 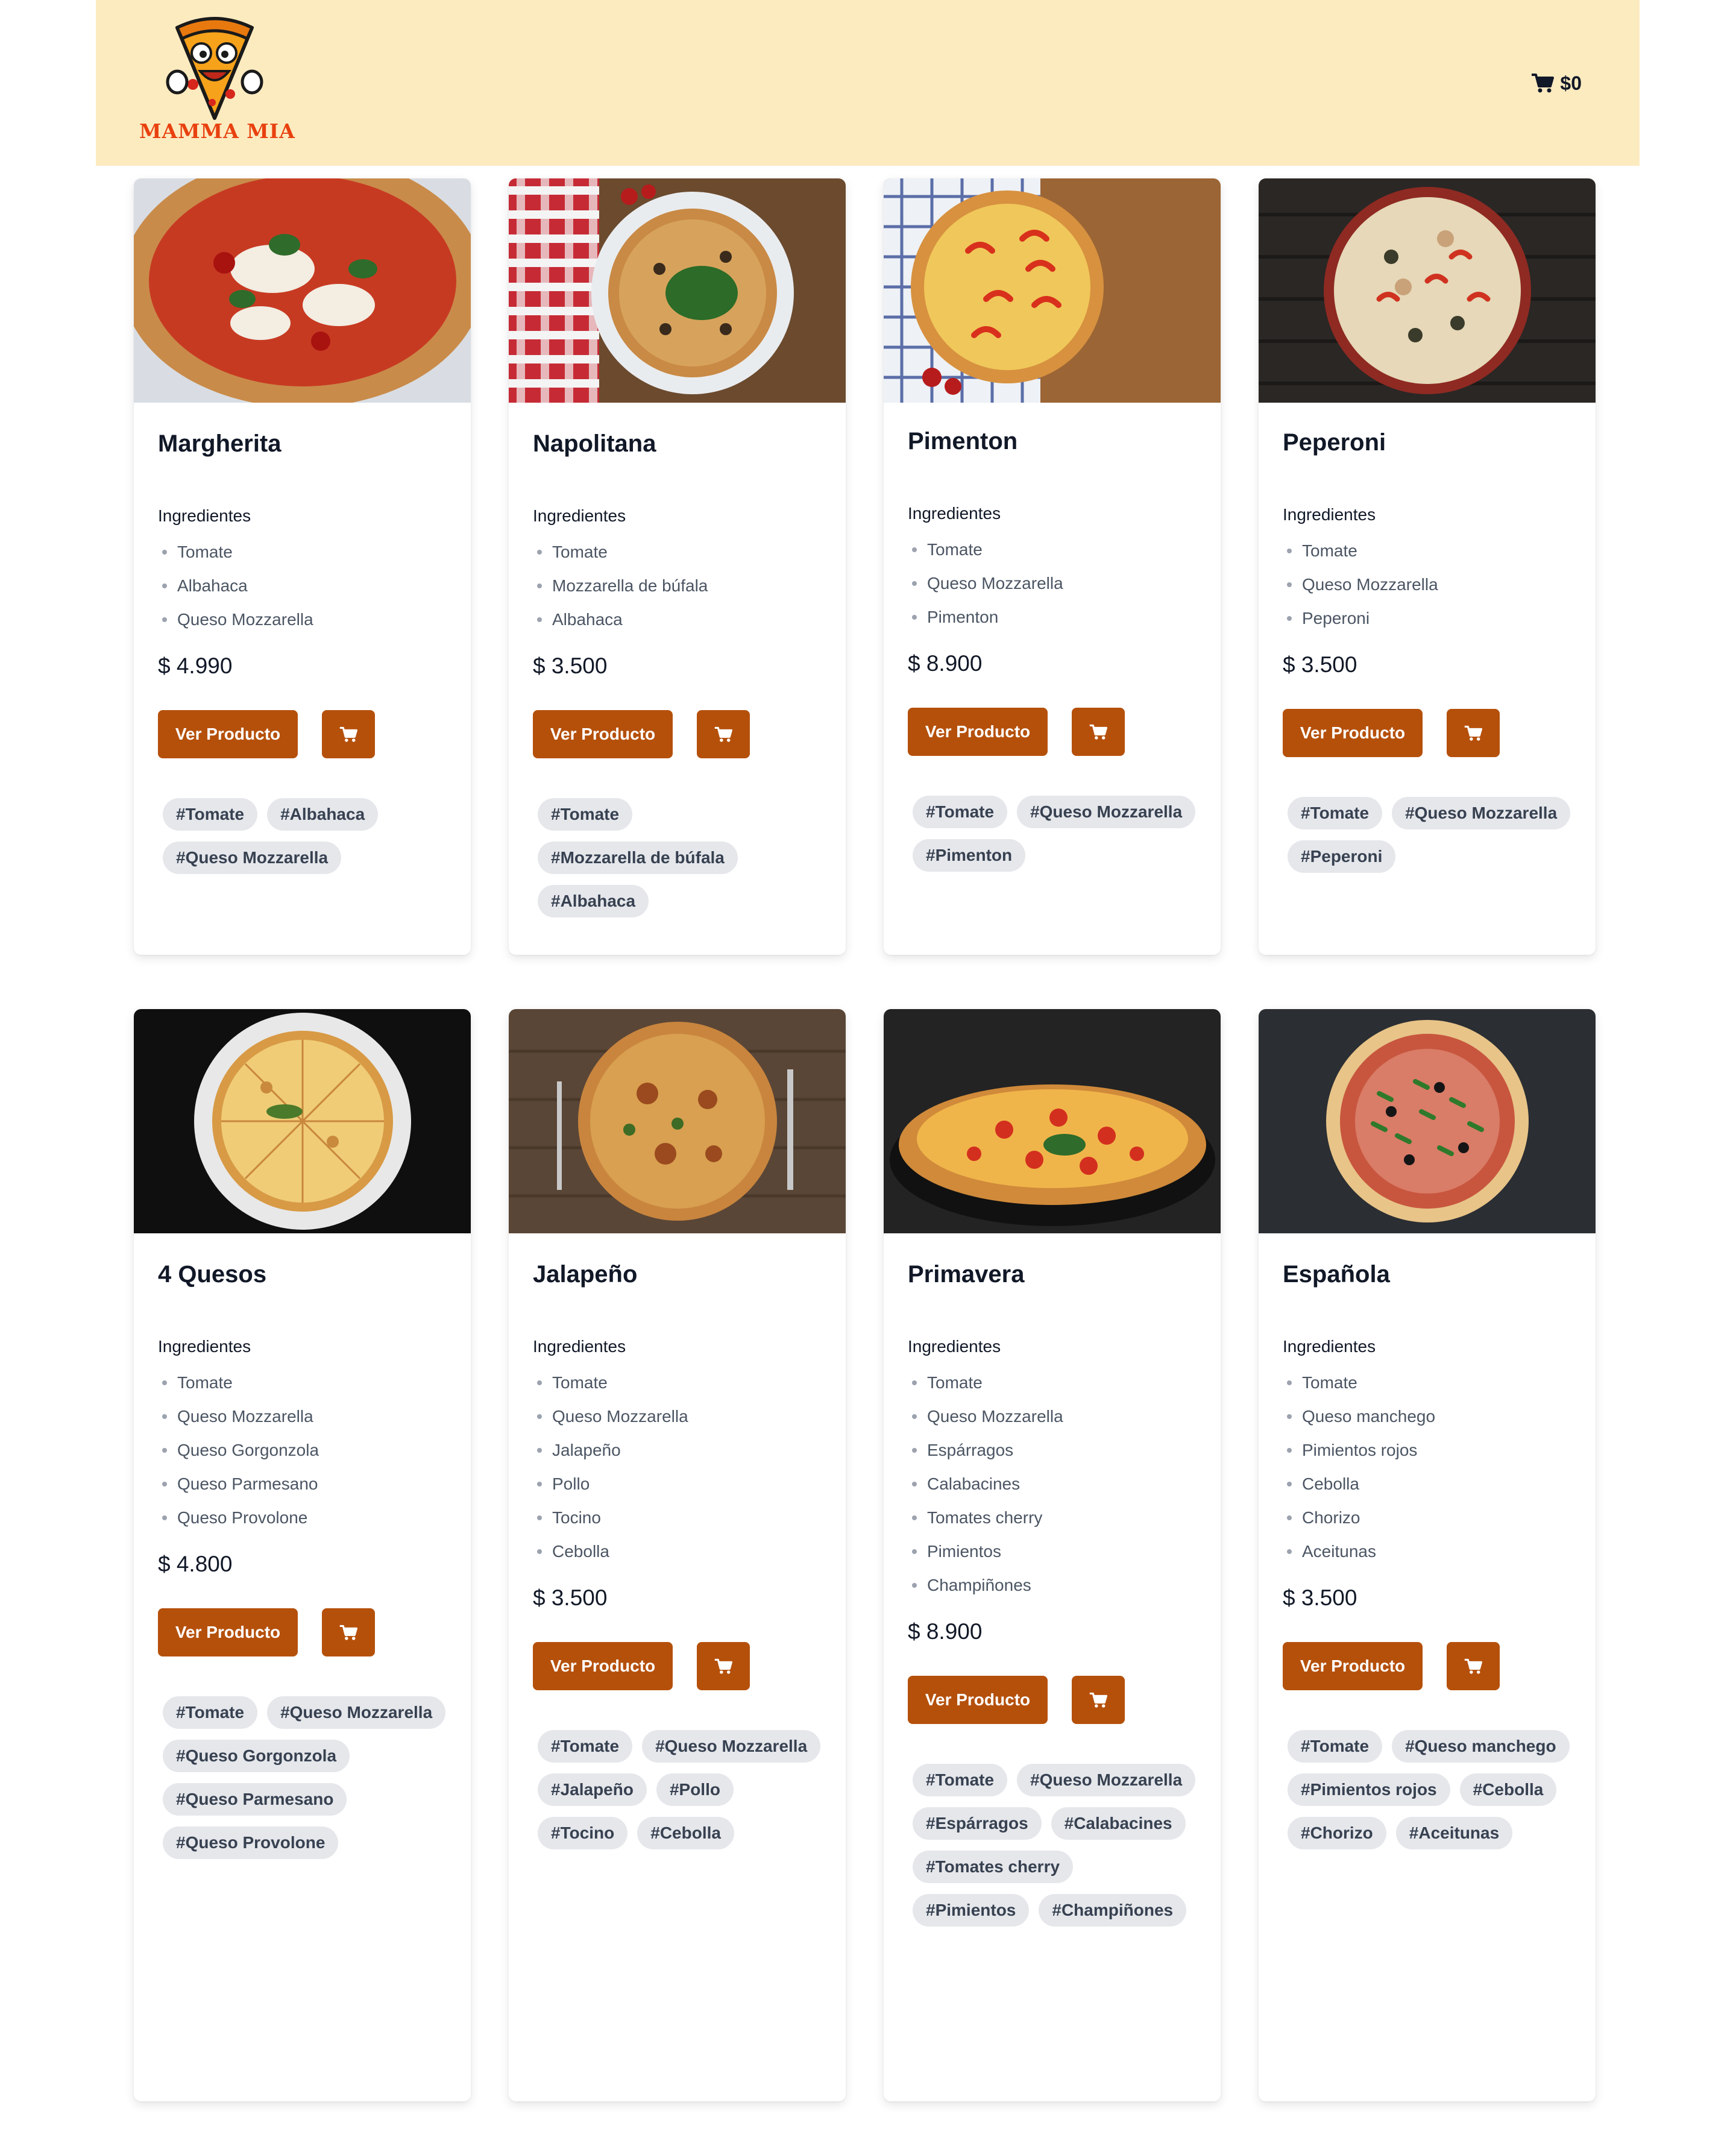 I want to click on ingredient-item: Cebolla, so click(x=610, y=1558).